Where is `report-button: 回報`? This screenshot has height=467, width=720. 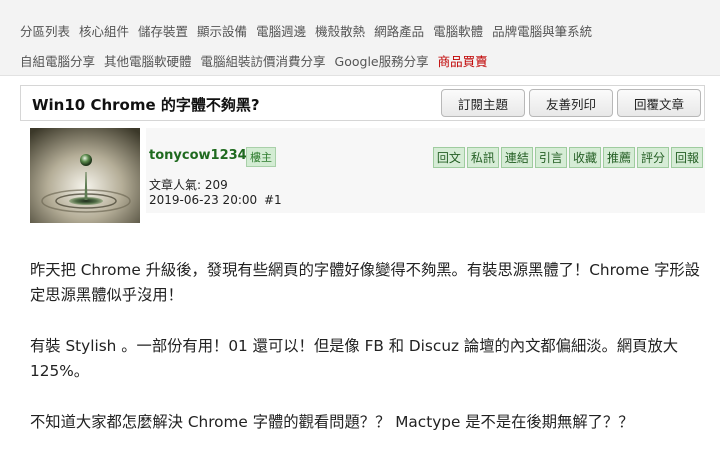
report-button: 回報 is located at coordinates (686, 157).